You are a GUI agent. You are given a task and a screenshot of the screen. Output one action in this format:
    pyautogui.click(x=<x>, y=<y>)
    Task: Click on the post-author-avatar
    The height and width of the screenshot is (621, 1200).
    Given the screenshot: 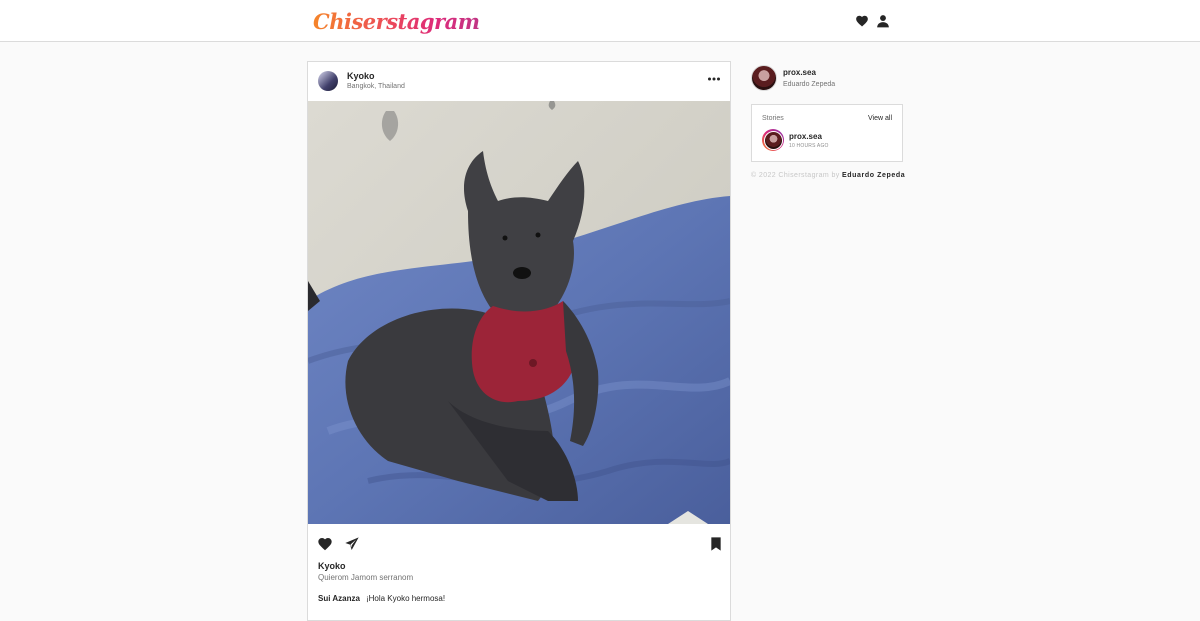 What is the action you would take?
    pyautogui.click(x=328, y=81)
    